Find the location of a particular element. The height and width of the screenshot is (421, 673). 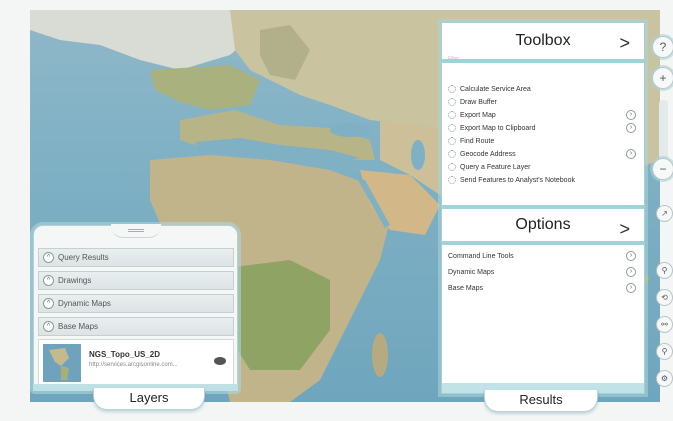

tool-item: Geocode Address › is located at coordinates (543, 154).